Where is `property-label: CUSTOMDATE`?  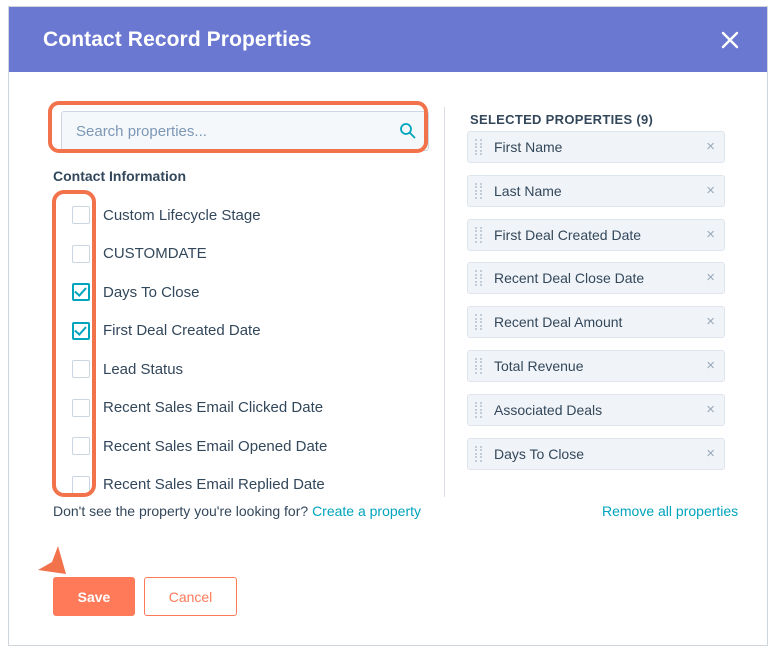
property-label: CUSTOMDATE is located at coordinates (155, 254).